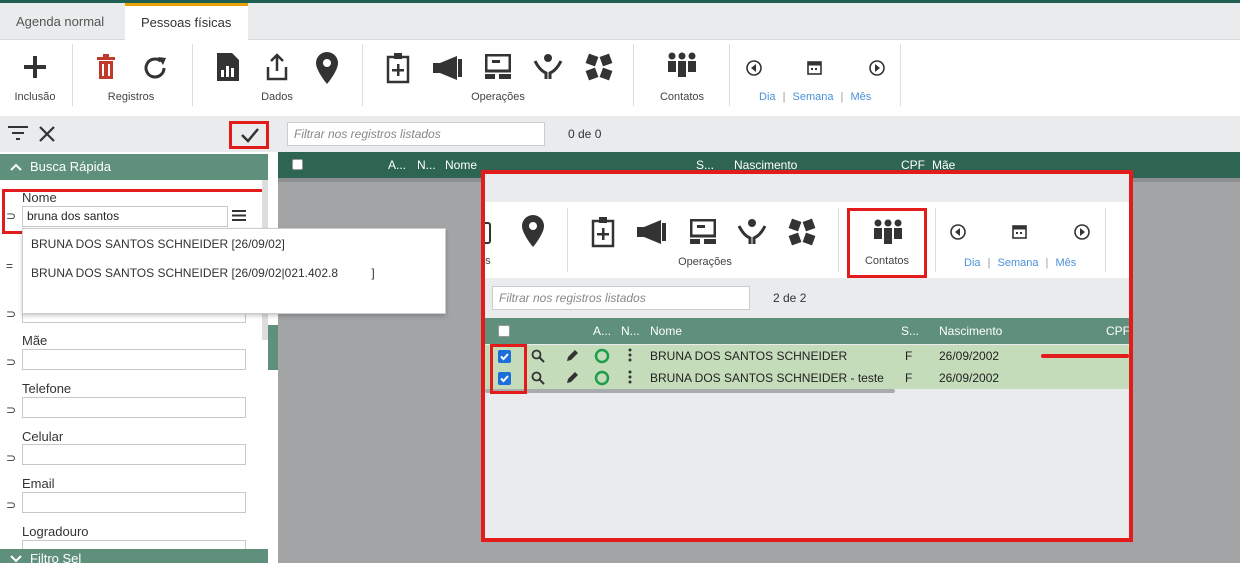 The height and width of the screenshot is (563, 1240). I want to click on main-filter-input: Filtrar nos registros listados, so click(416, 134).